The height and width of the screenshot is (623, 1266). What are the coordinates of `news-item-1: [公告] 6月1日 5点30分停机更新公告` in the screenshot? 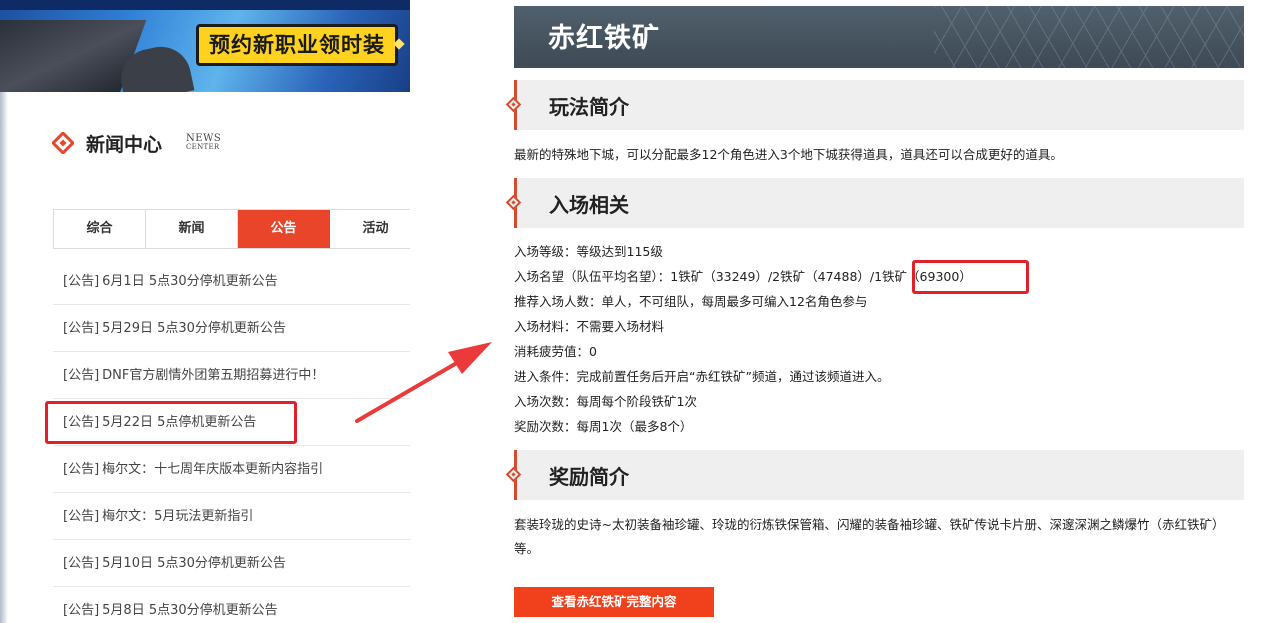 It's located at (231, 281).